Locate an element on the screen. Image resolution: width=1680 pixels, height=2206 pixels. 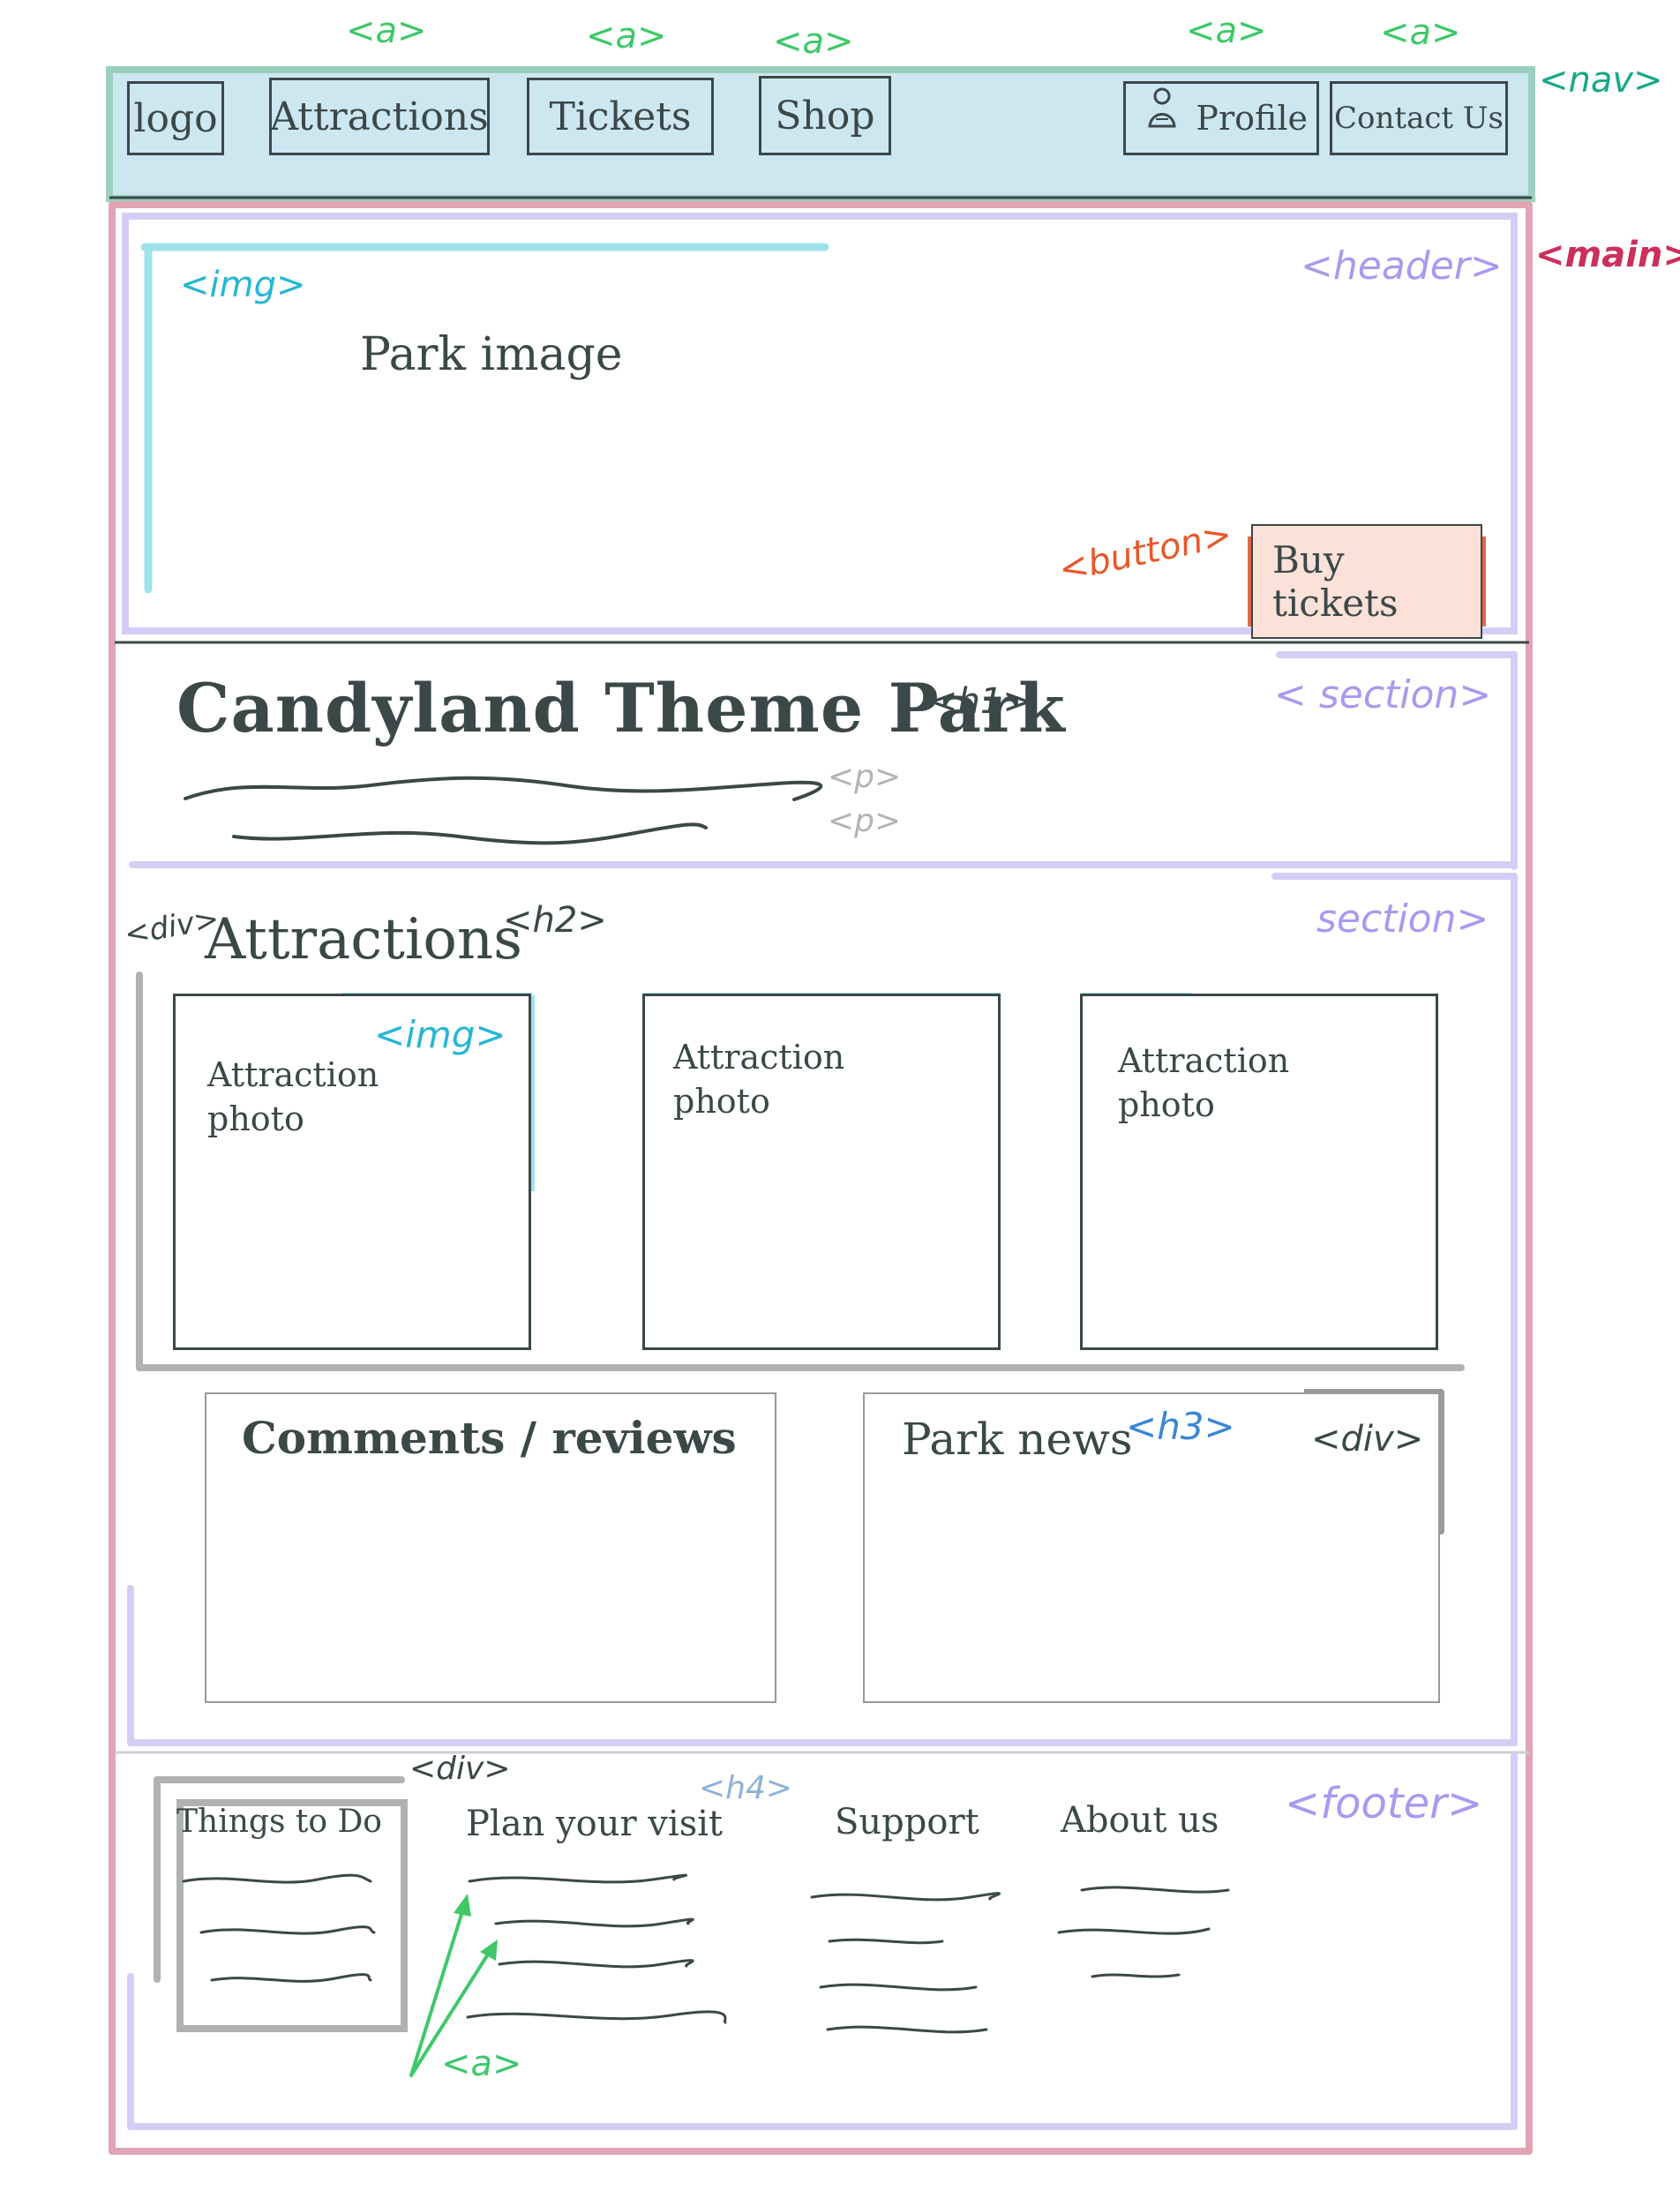
footer-heading-support: Support is located at coordinates (907, 1822).